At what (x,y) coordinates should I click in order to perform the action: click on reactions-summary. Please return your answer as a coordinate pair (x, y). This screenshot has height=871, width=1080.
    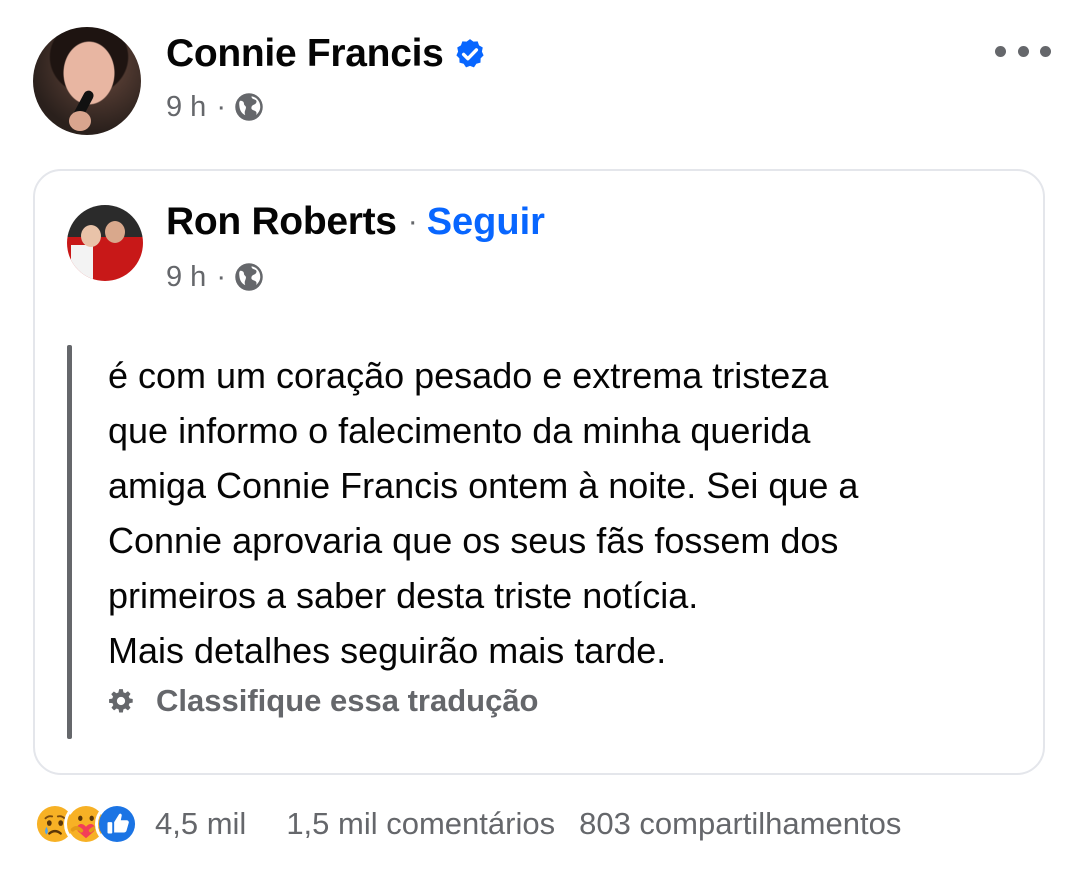
    Looking at the image, I should click on (86, 824).